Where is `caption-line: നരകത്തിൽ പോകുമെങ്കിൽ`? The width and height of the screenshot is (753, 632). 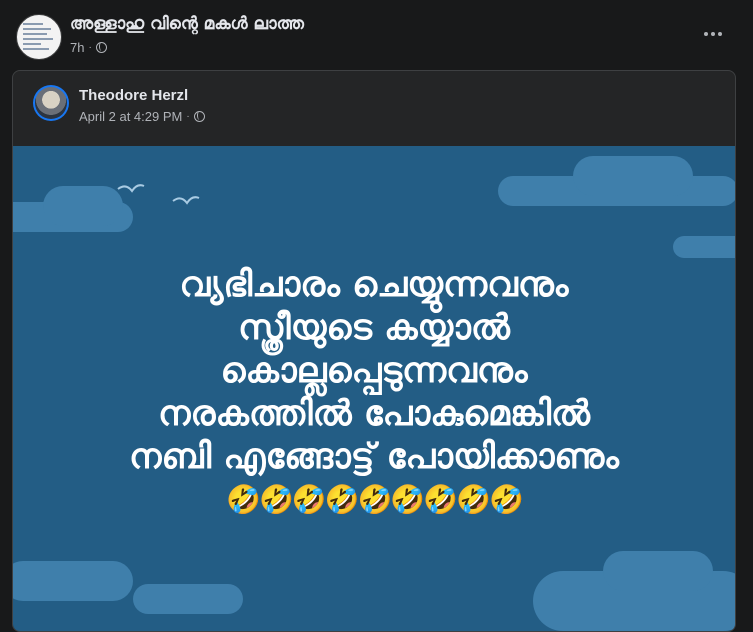
caption-line: നരകത്തിൽ പോകുമെങ്കിൽ is located at coordinates (374, 414).